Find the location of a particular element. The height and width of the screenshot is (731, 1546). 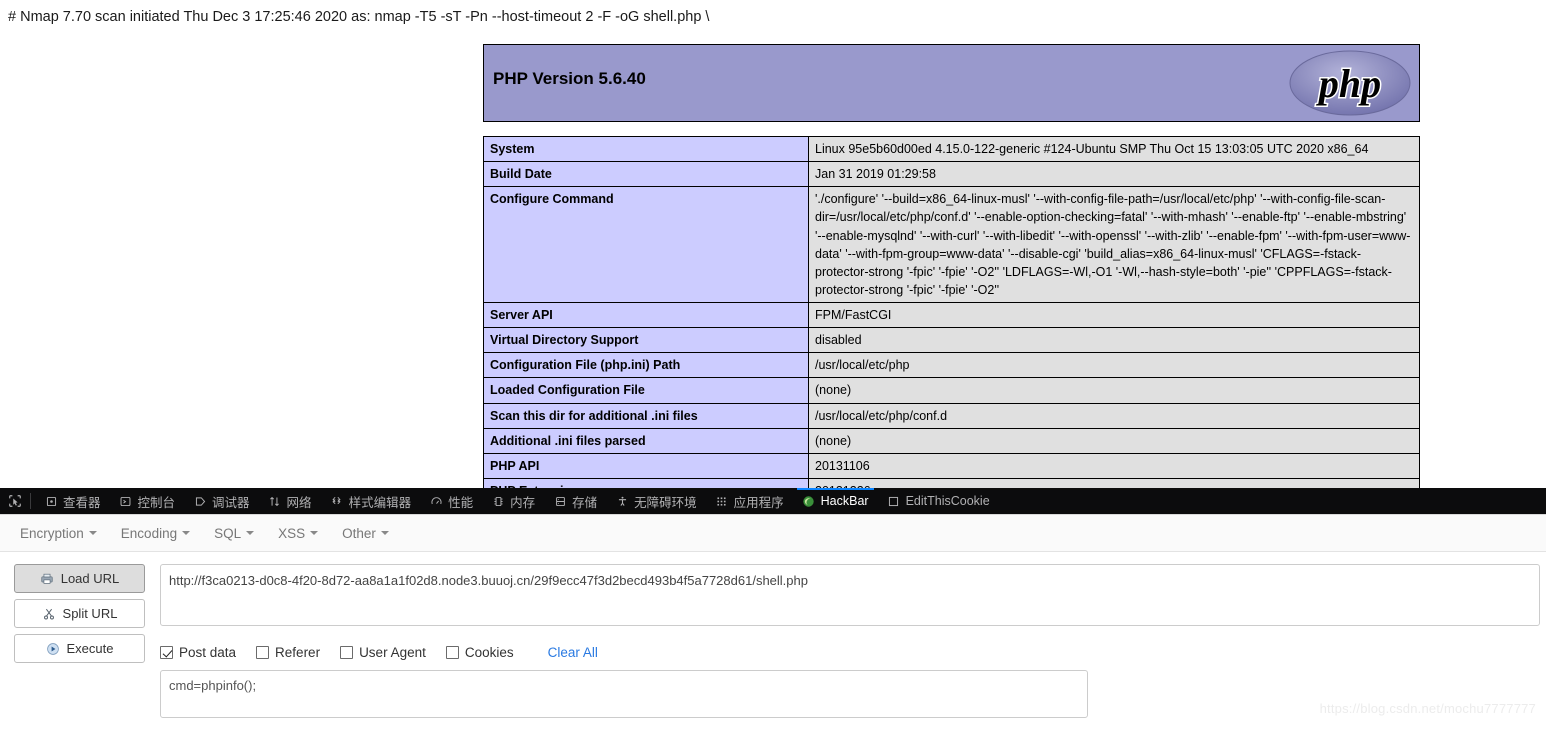

hackbar-icon is located at coordinates (809, 501).